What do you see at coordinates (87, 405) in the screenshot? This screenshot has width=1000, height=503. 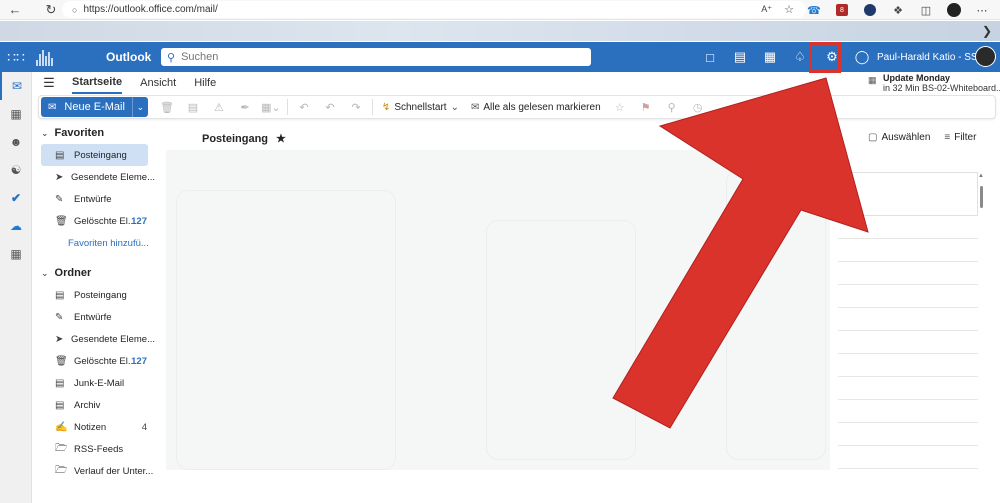 I see `folder-label: Archiv` at bounding box center [87, 405].